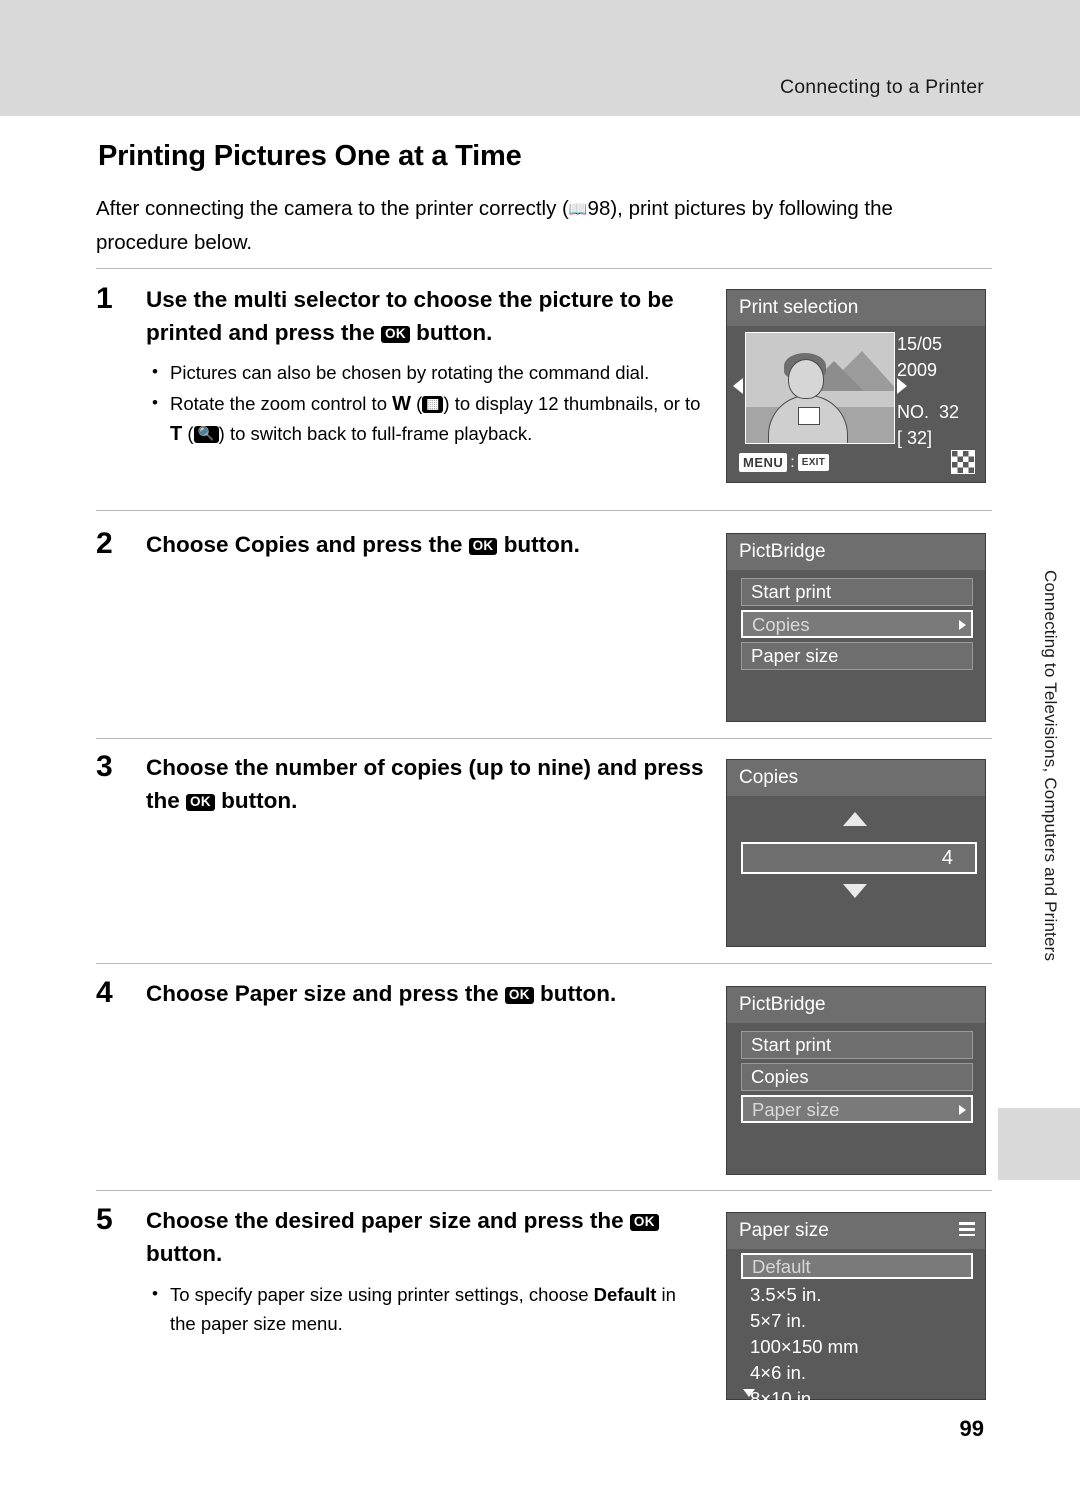 The height and width of the screenshot is (1486, 1080). Describe the element at coordinates (769, 777) in the screenshot. I see `screen-title: Copies` at that location.